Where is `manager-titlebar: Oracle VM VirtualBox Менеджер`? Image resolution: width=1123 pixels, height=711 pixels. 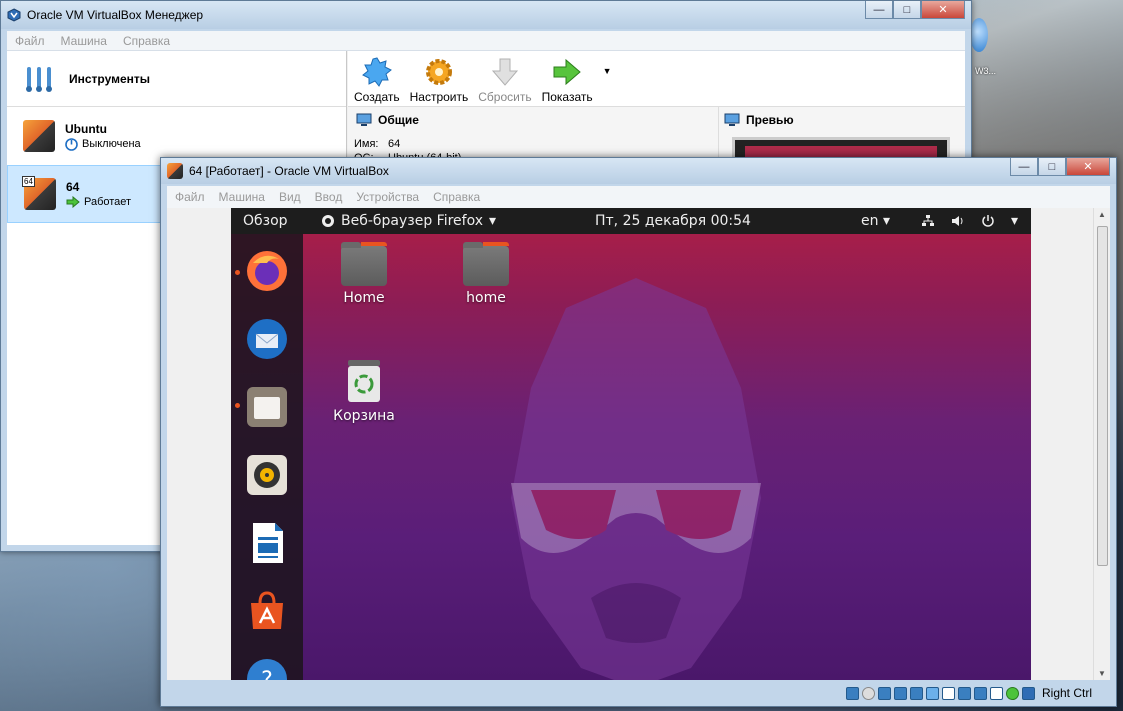 manager-titlebar: Oracle VM VirtualBox Менеджер is located at coordinates (486, 15).